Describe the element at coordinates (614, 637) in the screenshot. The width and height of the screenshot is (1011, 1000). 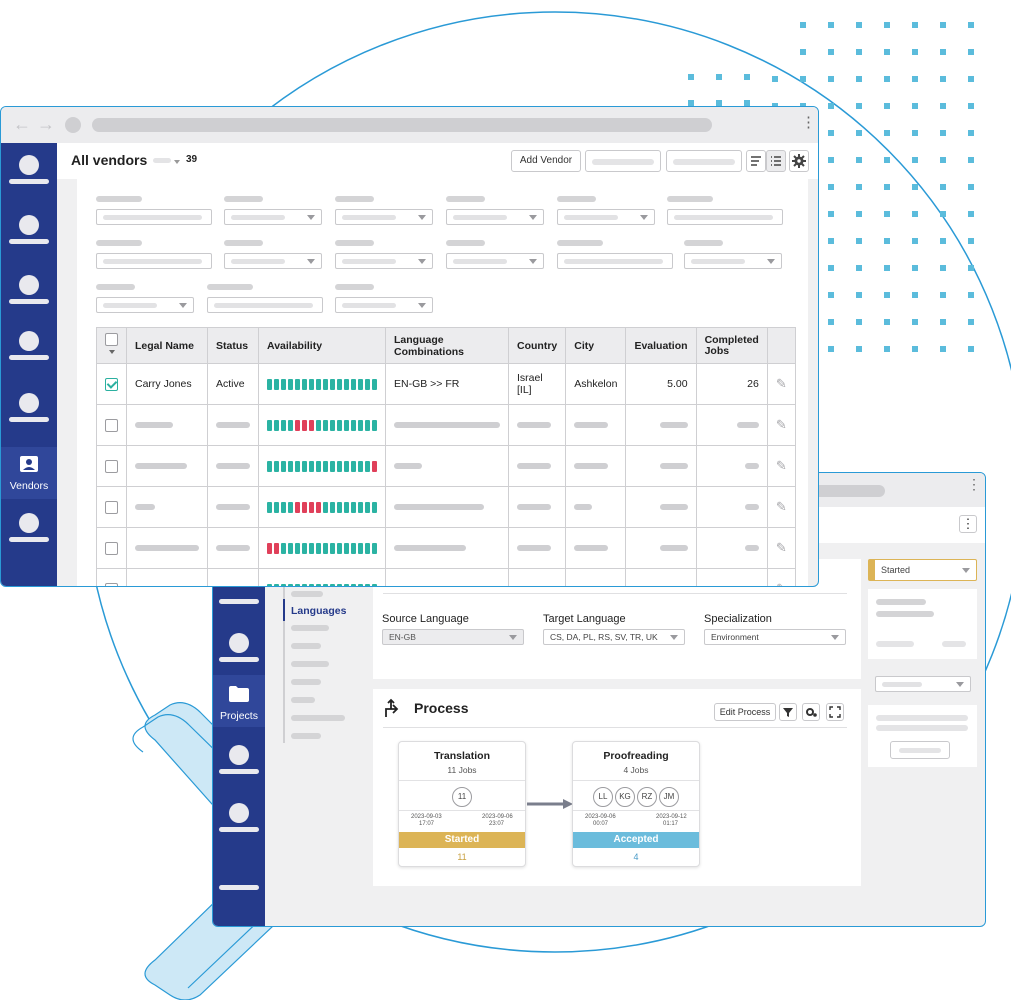
I see `target-language-select: CS, DA, PL, RS, SV, TR, UK` at that location.